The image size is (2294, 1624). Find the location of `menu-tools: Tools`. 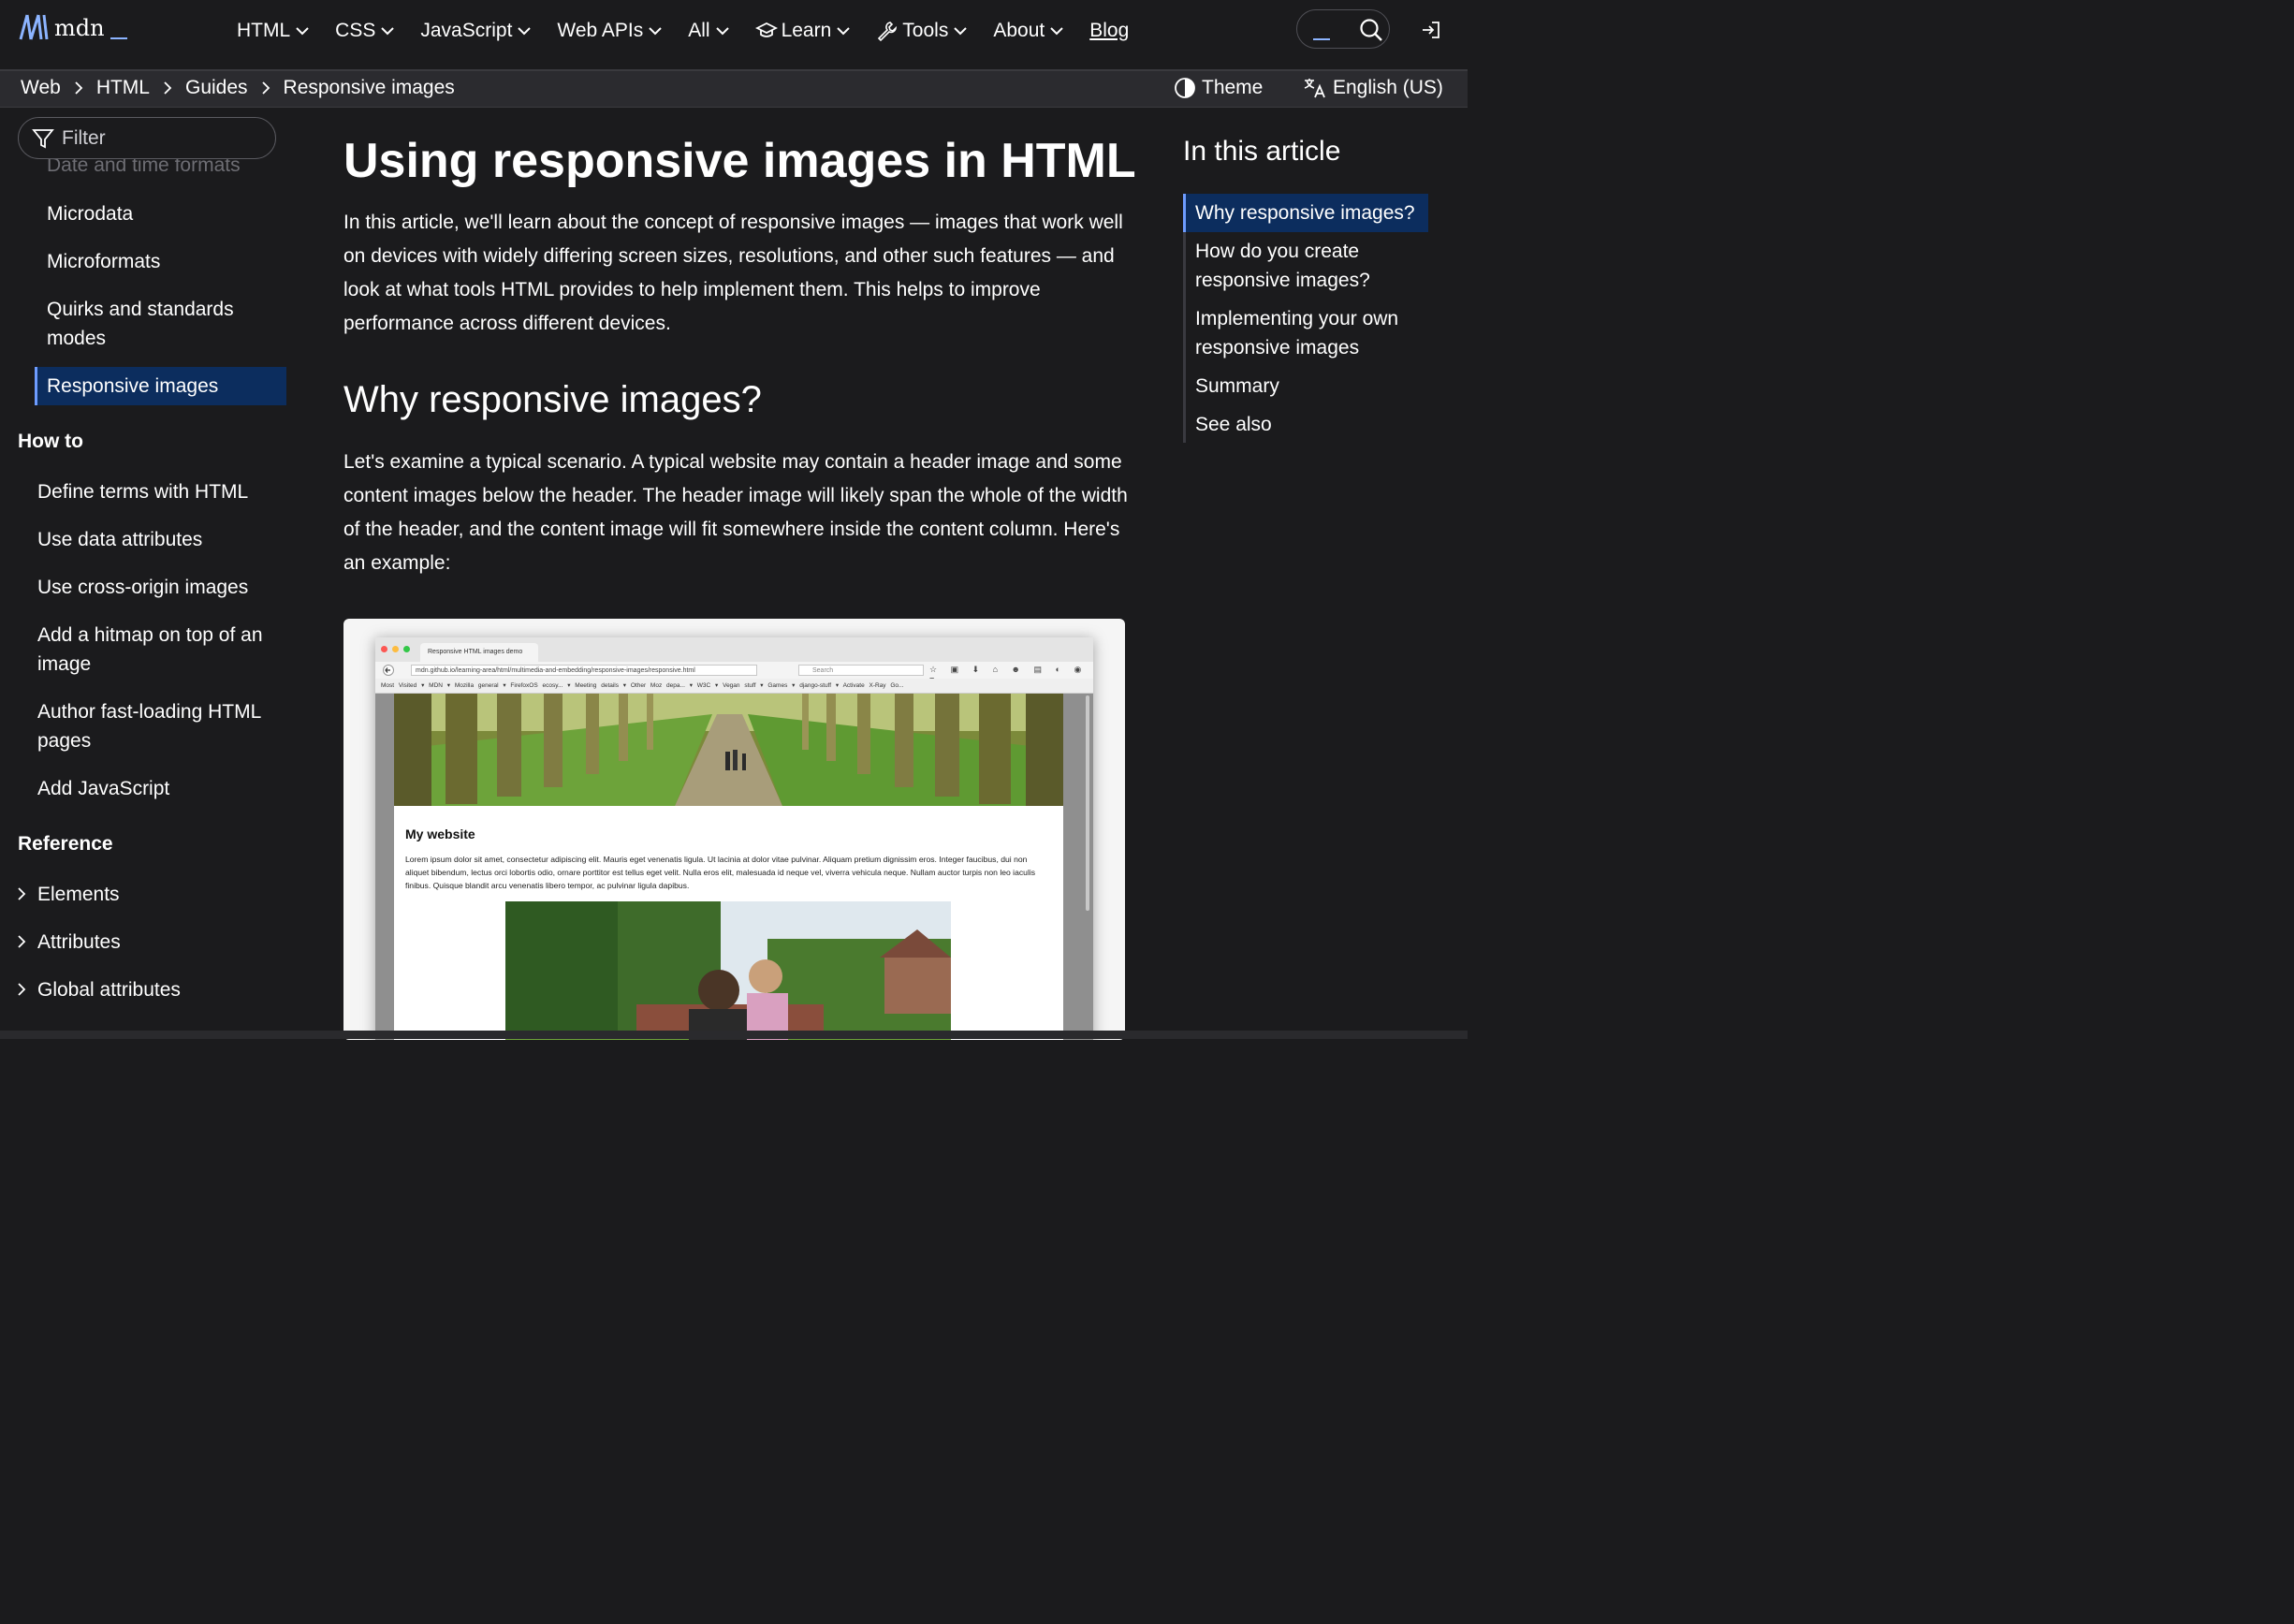

menu-tools: Tools is located at coordinates (922, 31).